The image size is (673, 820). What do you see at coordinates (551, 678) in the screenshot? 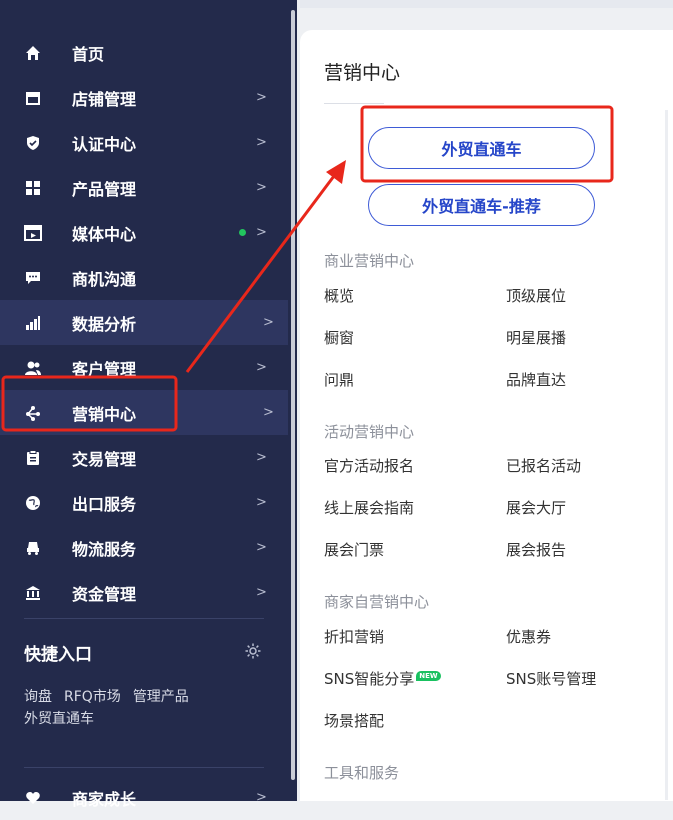
I see `link-sns-account-management: SNS账号管理` at bounding box center [551, 678].